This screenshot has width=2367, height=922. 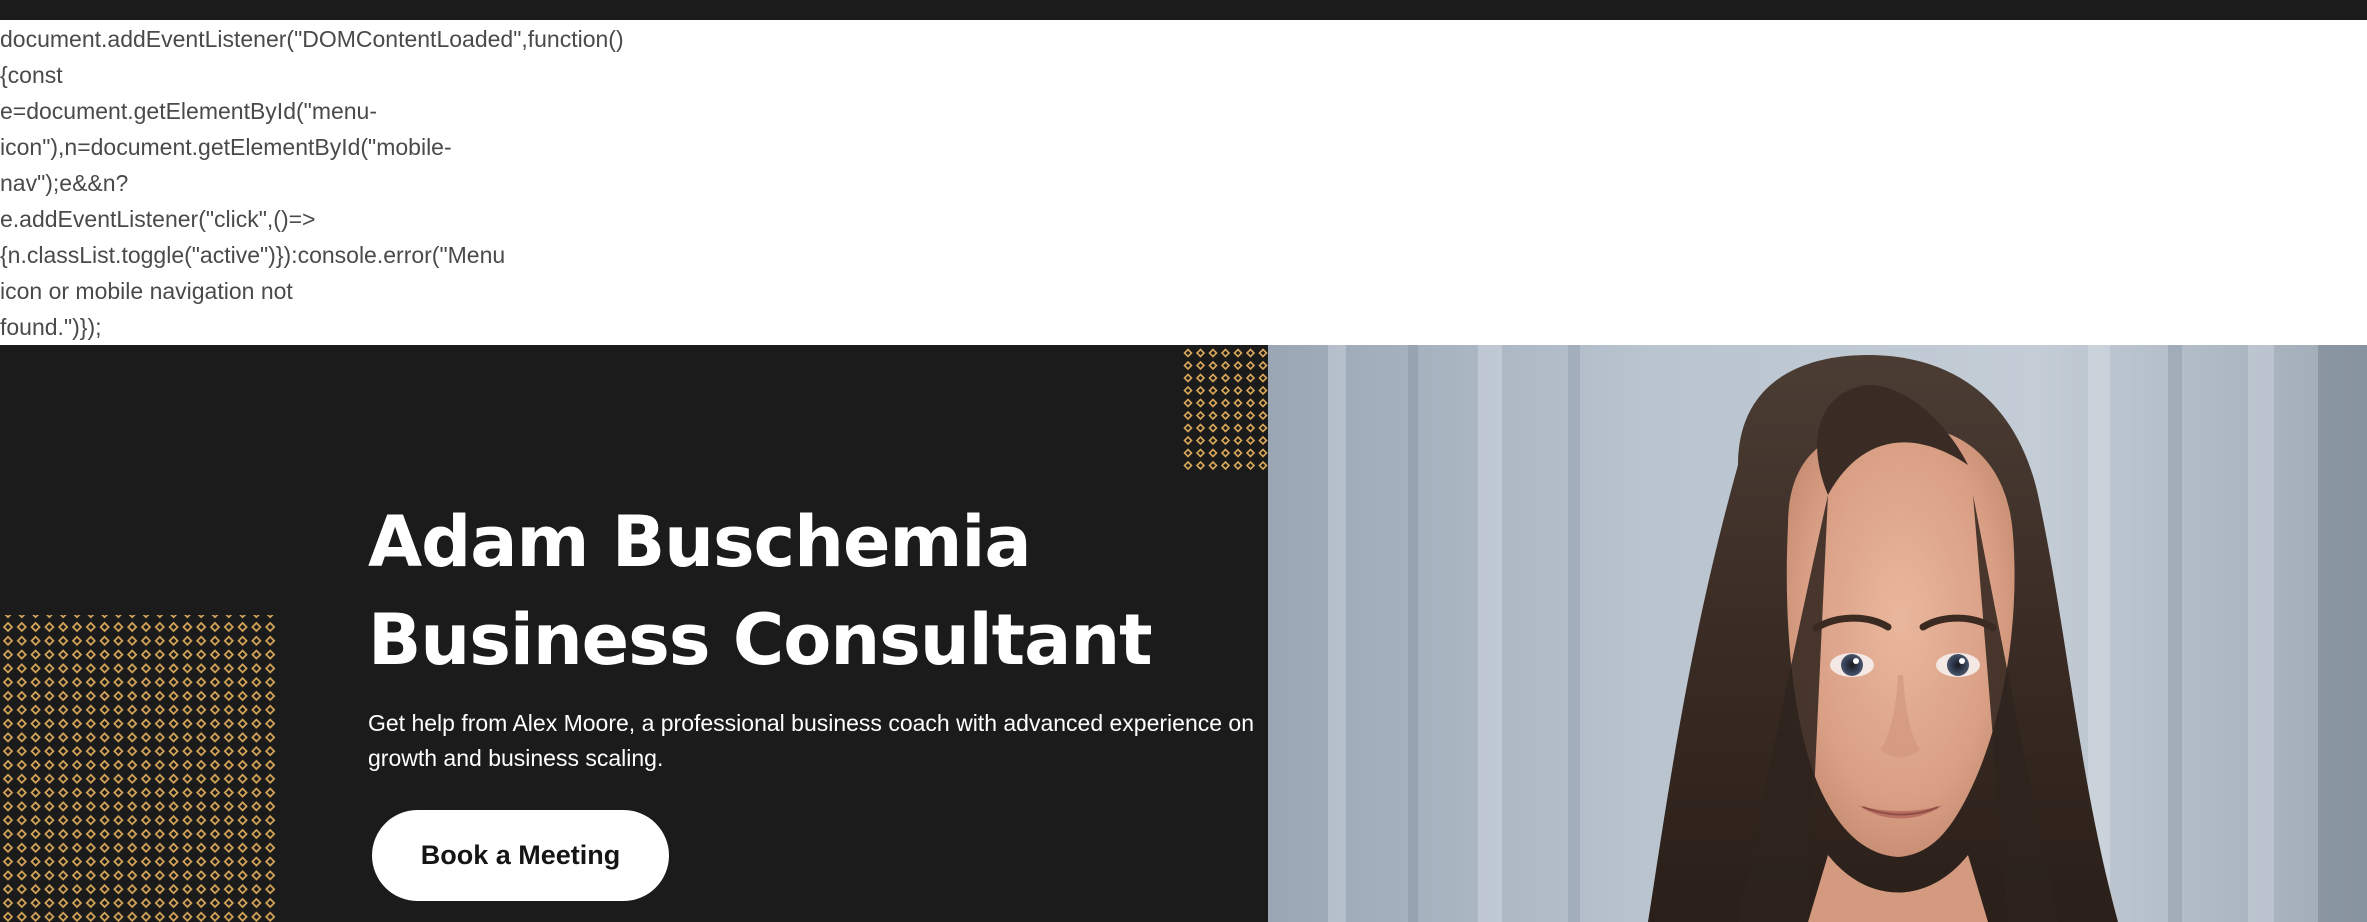 What do you see at coordinates (64, 183) in the screenshot?
I see `code-line: nav");e&&n?` at bounding box center [64, 183].